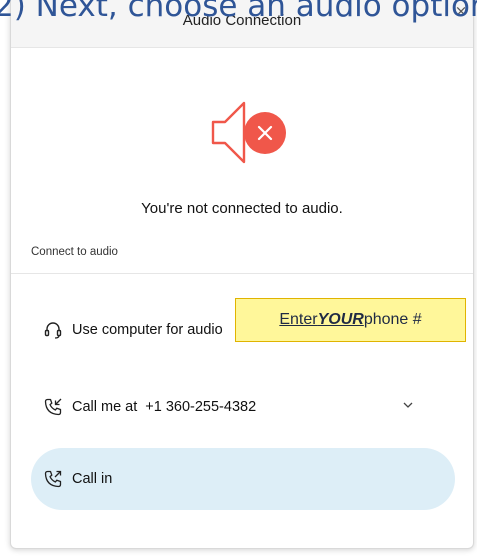 This screenshot has width=477, height=556. What do you see at coordinates (408, 405) in the screenshot?
I see `chevron-down-icon` at bounding box center [408, 405].